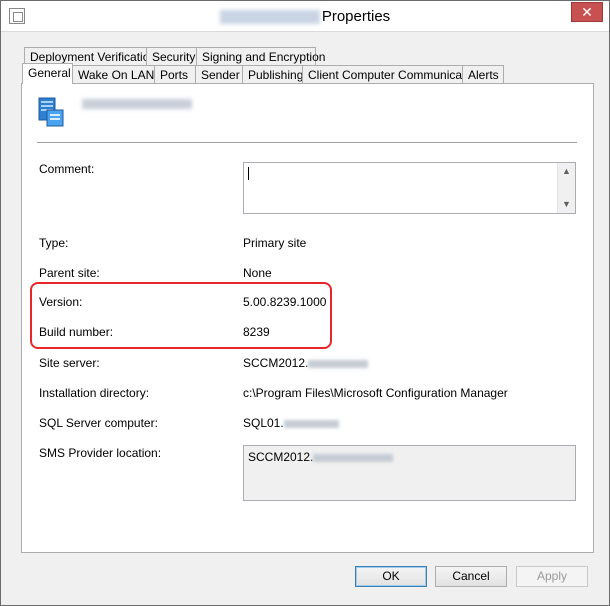 The image size is (610, 606). I want to click on window-title: Properties, so click(305, 16).